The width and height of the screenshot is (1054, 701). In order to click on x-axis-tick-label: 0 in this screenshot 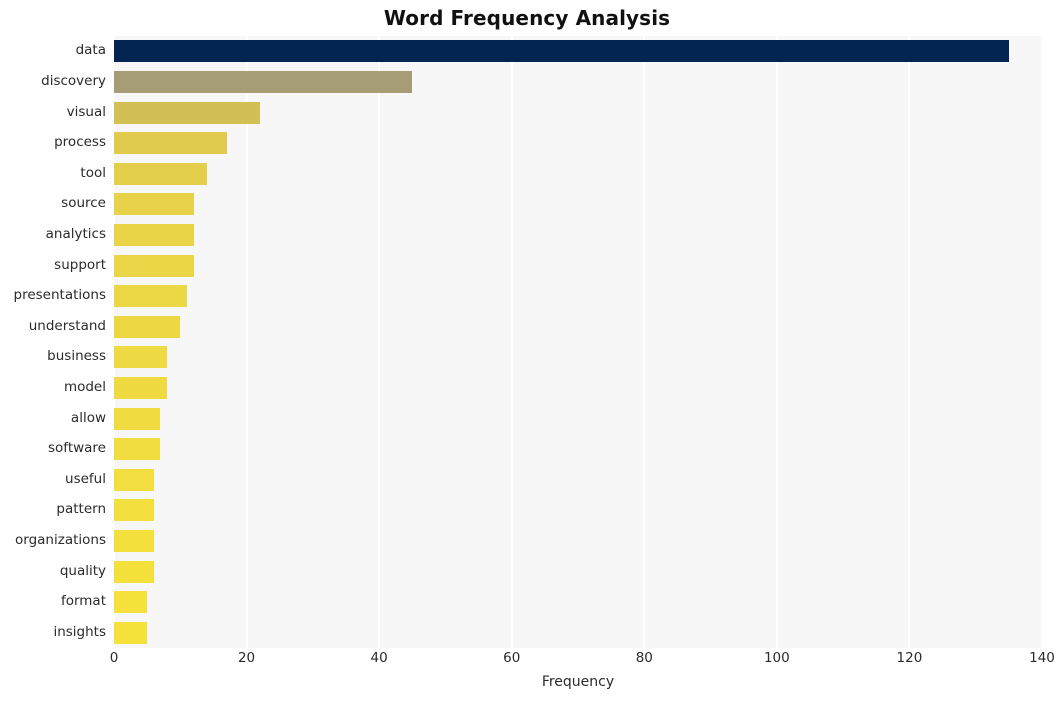, I will do `click(114, 658)`.